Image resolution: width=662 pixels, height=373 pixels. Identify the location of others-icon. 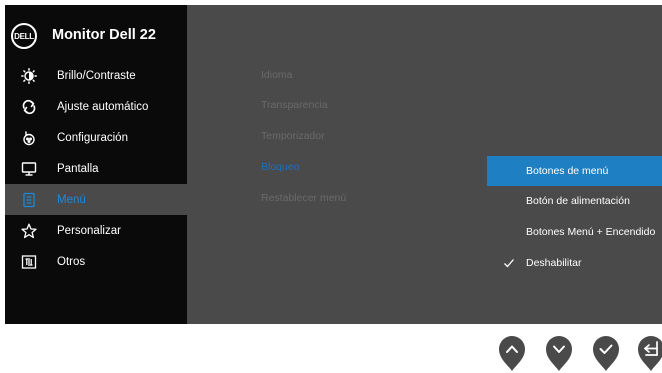
(29, 262).